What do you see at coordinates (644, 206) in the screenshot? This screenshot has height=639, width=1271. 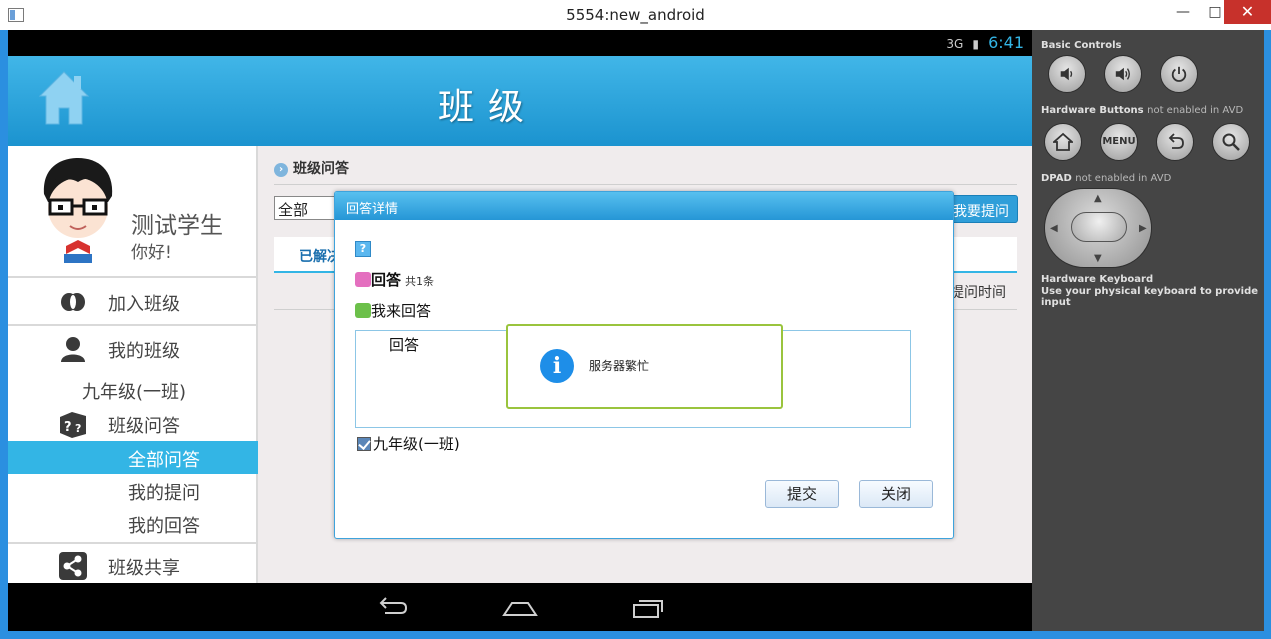 I see `dialog-titlebar: 回答详情` at bounding box center [644, 206].